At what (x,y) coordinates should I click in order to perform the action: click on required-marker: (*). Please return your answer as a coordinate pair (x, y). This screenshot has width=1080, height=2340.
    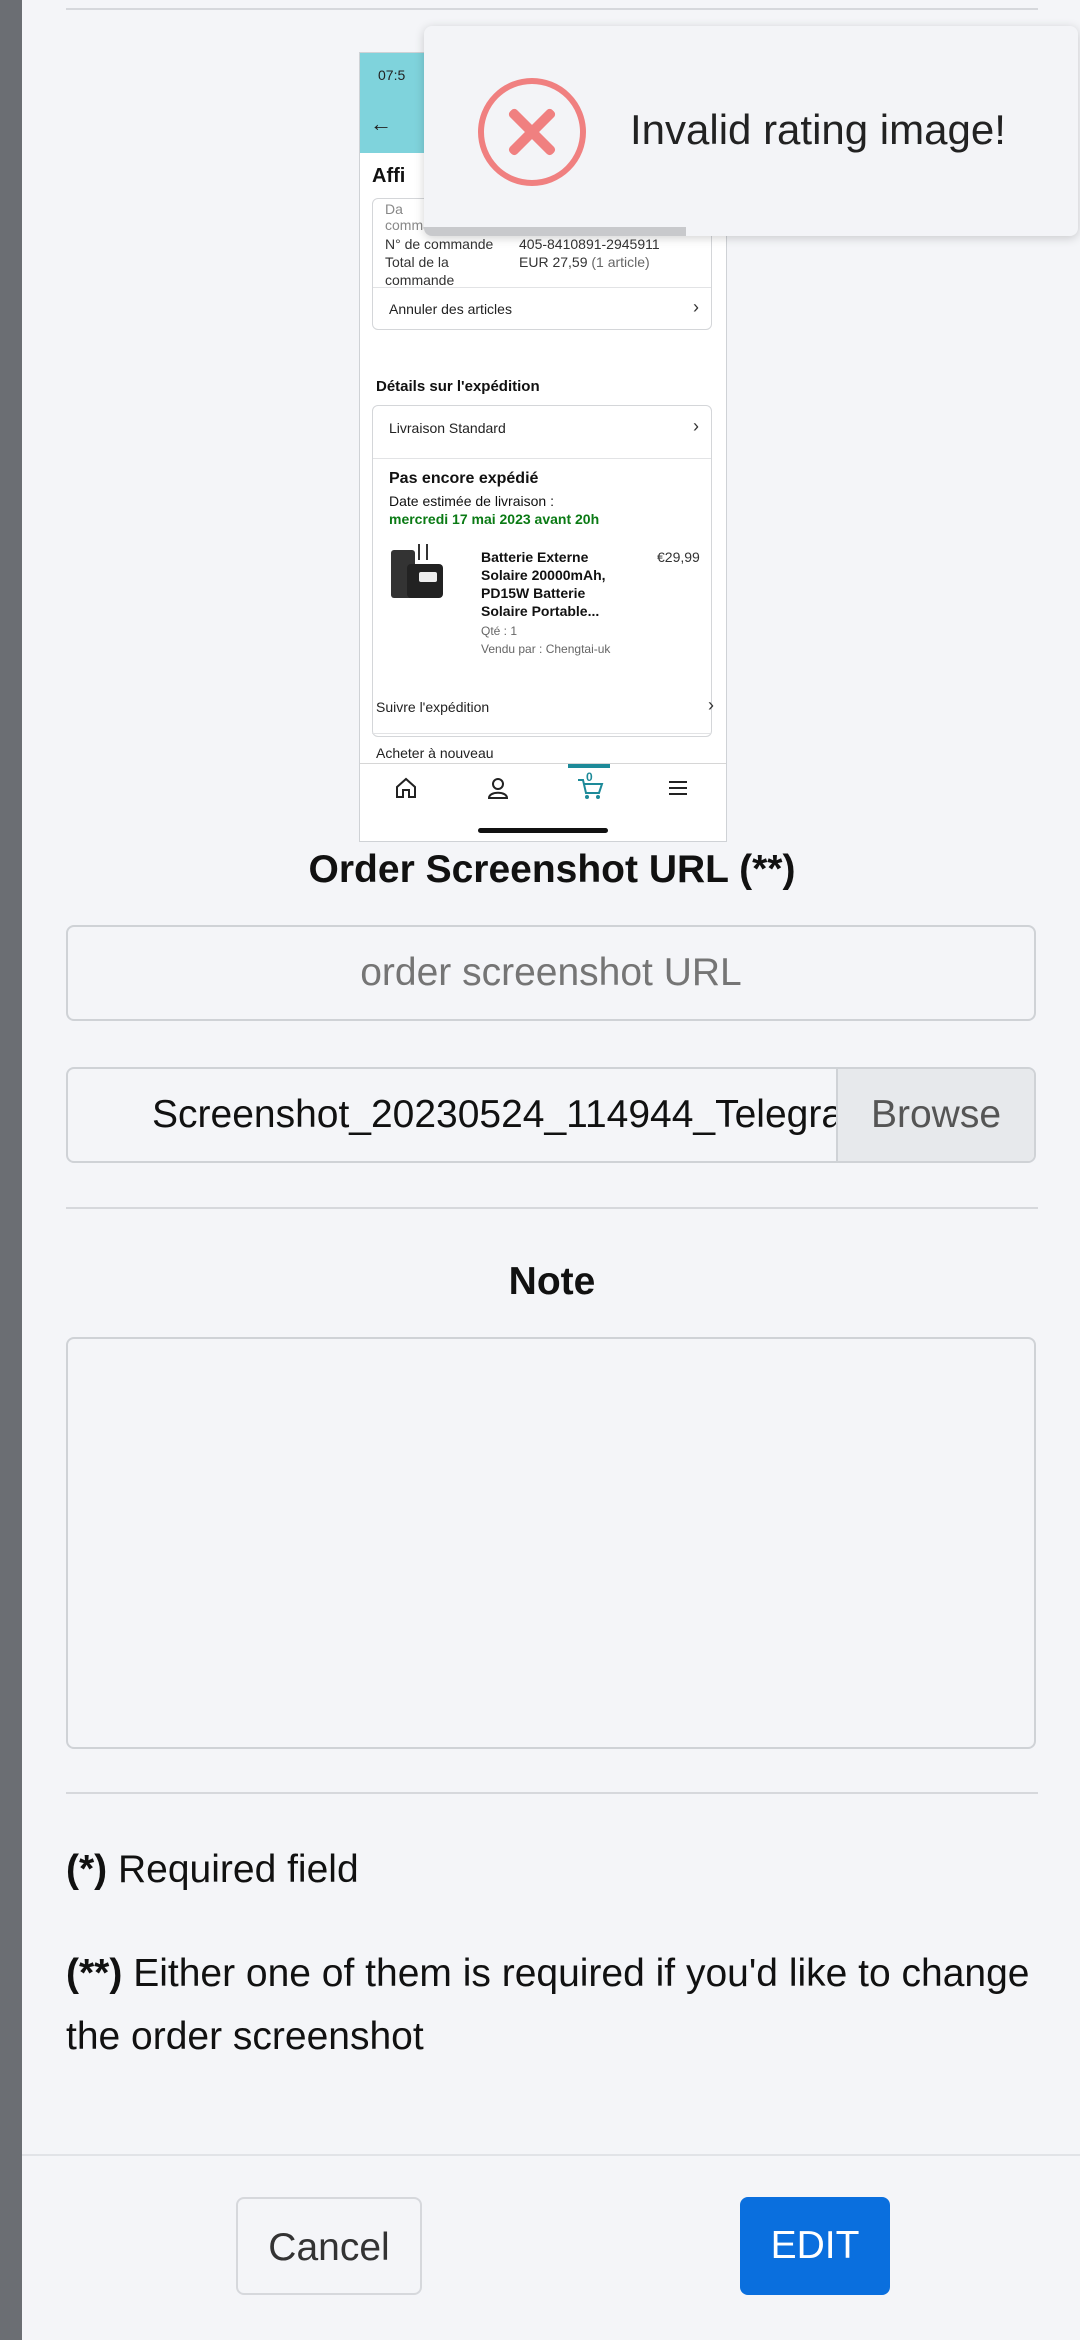
    Looking at the image, I should click on (87, 1869).